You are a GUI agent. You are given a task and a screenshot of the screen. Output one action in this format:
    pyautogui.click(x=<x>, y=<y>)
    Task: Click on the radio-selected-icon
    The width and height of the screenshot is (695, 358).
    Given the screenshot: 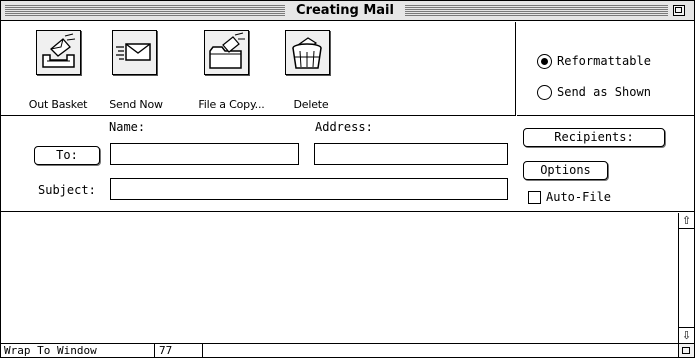 What is the action you would take?
    pyautogui.click(x=544, y=61)
    